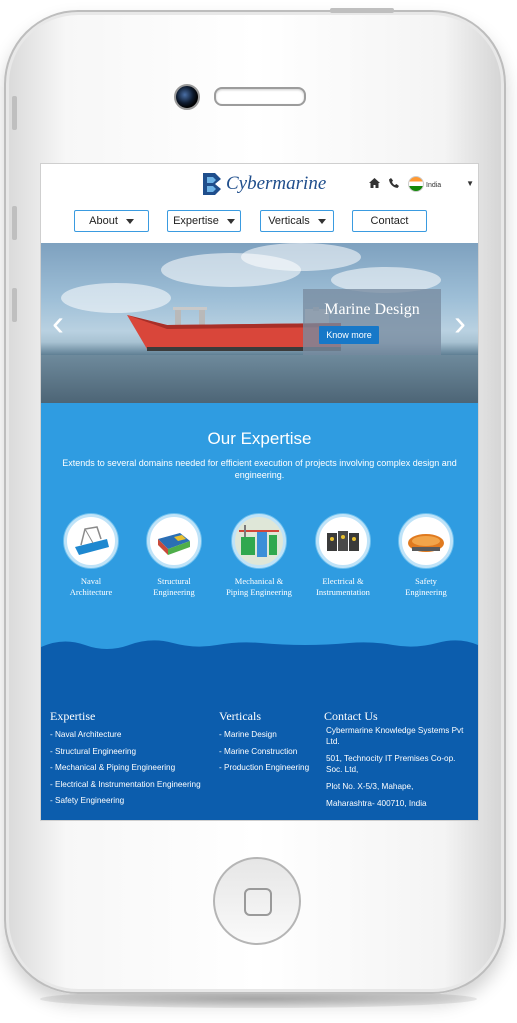 The height and width of the screenshot is (1023, 517). What do you see at coordinates (426, 586) in the screenshot?
I see `expertise-label: Safety Engineering` at bounding box center [426, 586].